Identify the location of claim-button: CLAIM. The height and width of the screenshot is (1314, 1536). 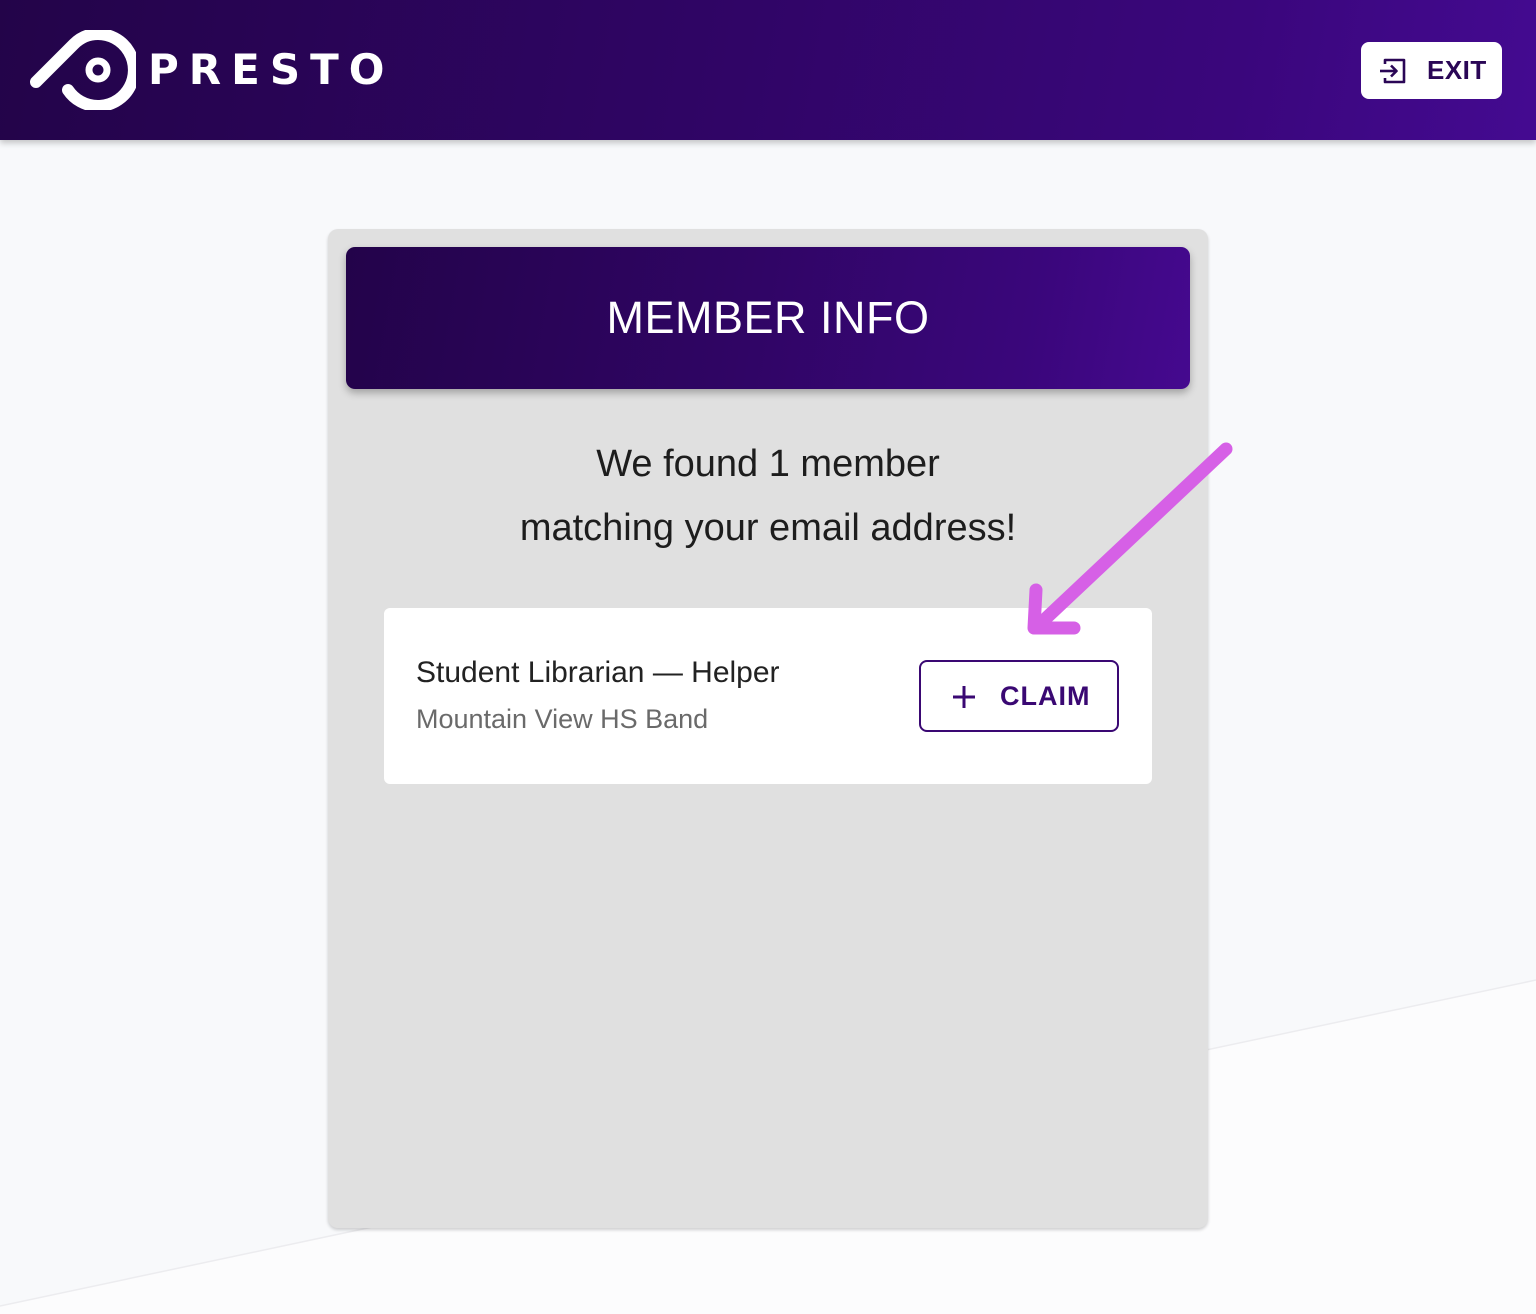
(1019, 696).